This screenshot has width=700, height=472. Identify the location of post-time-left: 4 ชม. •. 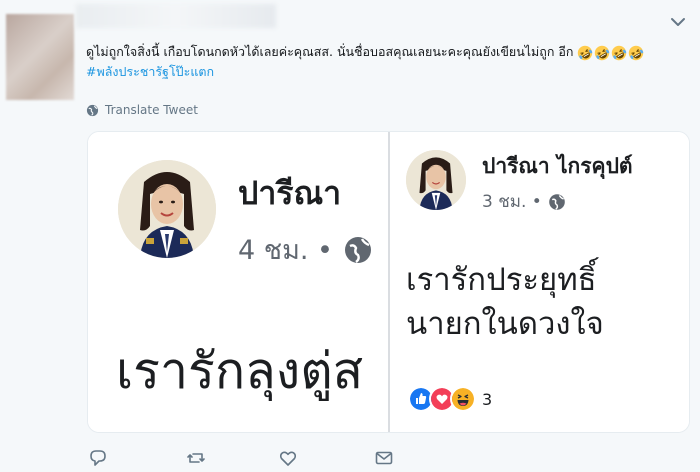
(305, 249).